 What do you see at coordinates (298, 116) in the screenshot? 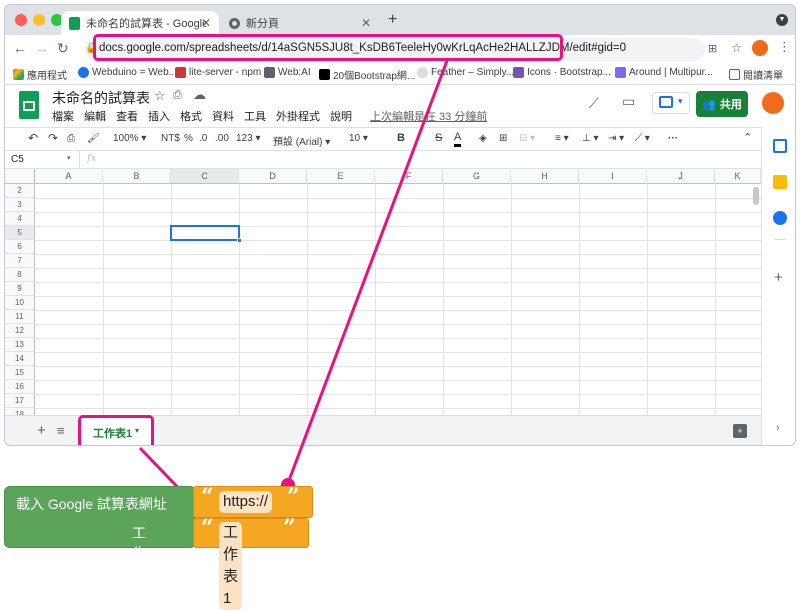
I see `menu-addons: 外掛程式` at bounding box center [298, 116].